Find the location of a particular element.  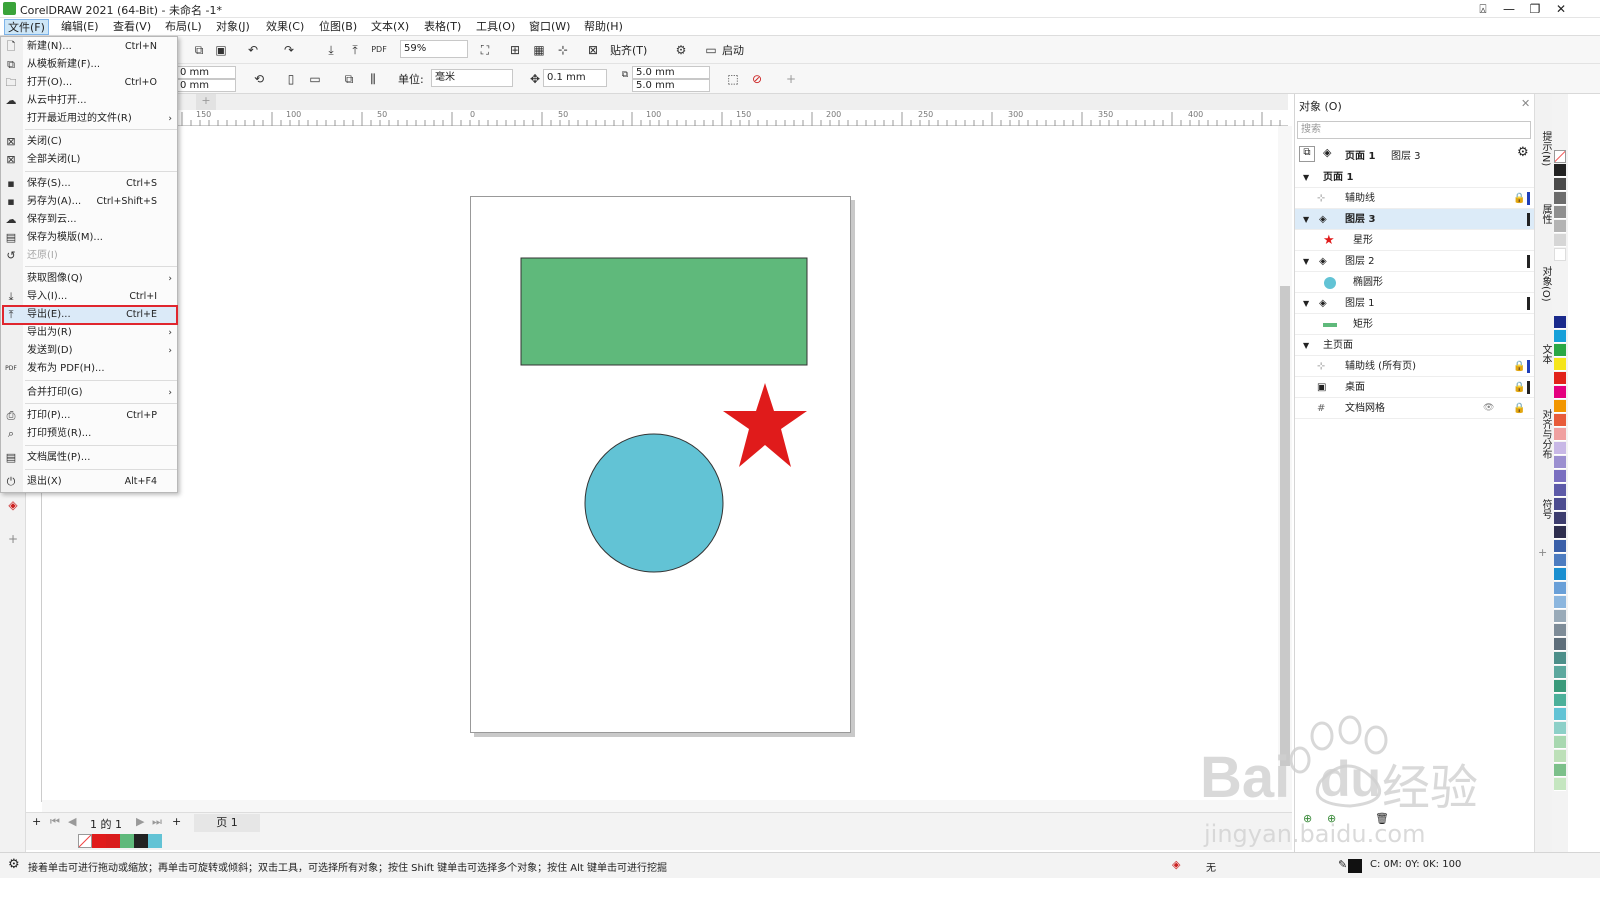

vertical-scrollbar is located at coordinates (1285, 464).